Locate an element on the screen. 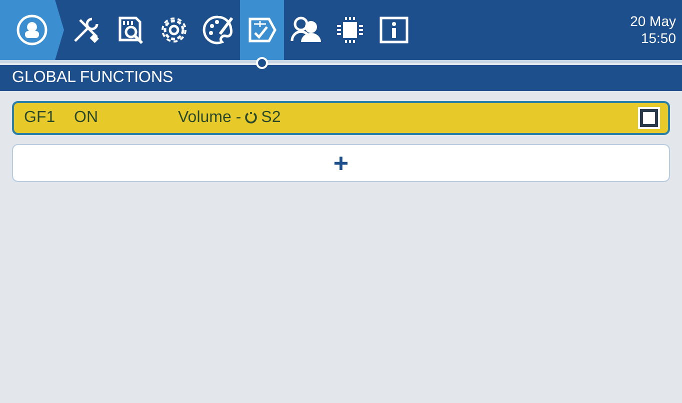 The image size is (682, 403). page-title: GLOBAL FUNCTIONS is located at coordinates (341, 78).